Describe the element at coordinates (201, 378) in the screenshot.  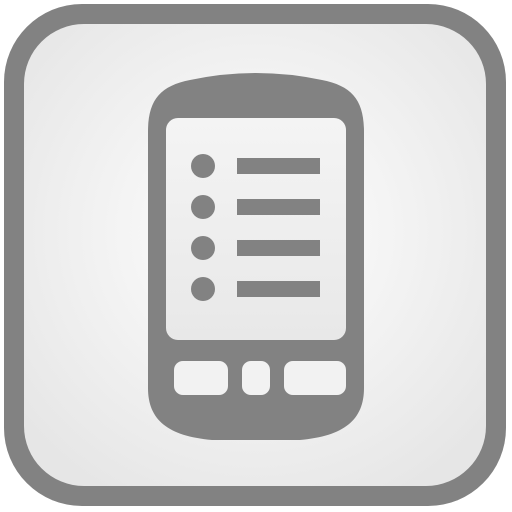
I see `left-hardware-button` at that location.